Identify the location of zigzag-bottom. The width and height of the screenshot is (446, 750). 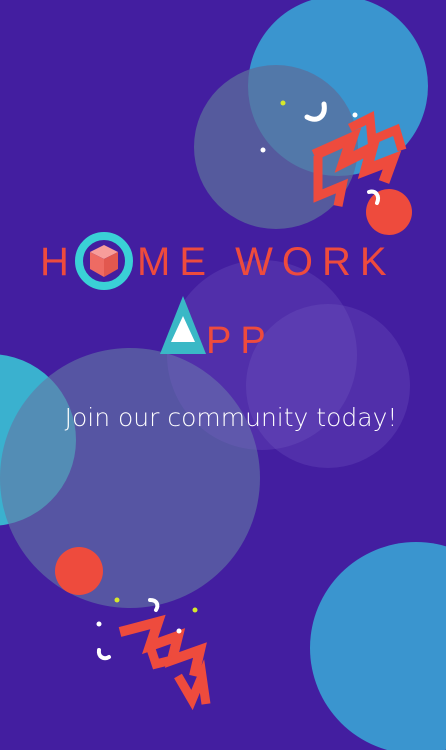
(162, 646).